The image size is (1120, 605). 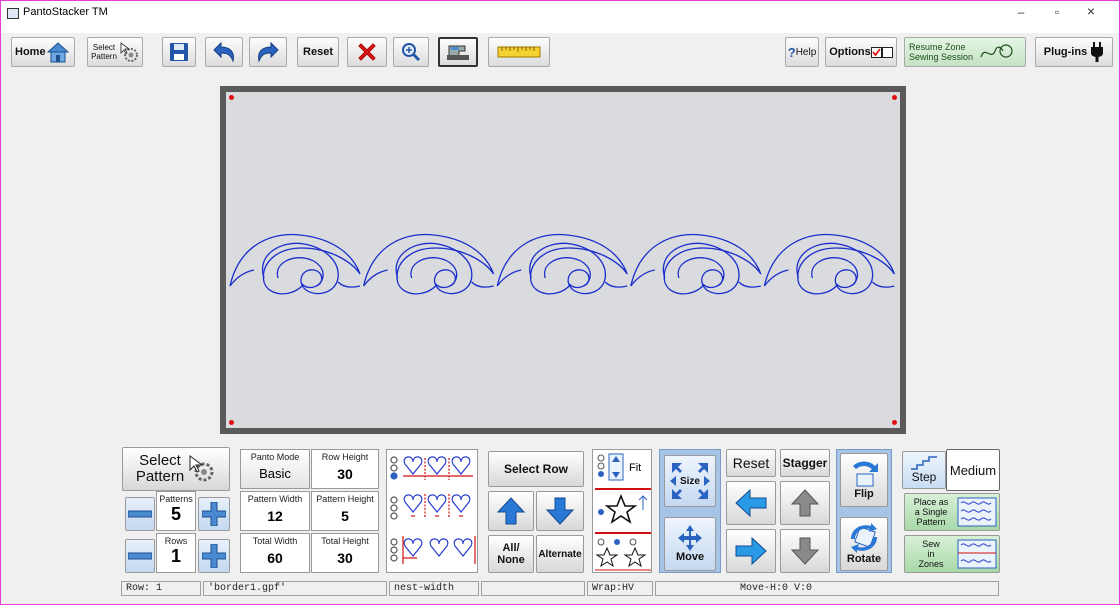 What do you see at coordinates (931, 564) in the screenshot?
I see `sew-zones-line3: Zones` at bounding box center [931, 564].